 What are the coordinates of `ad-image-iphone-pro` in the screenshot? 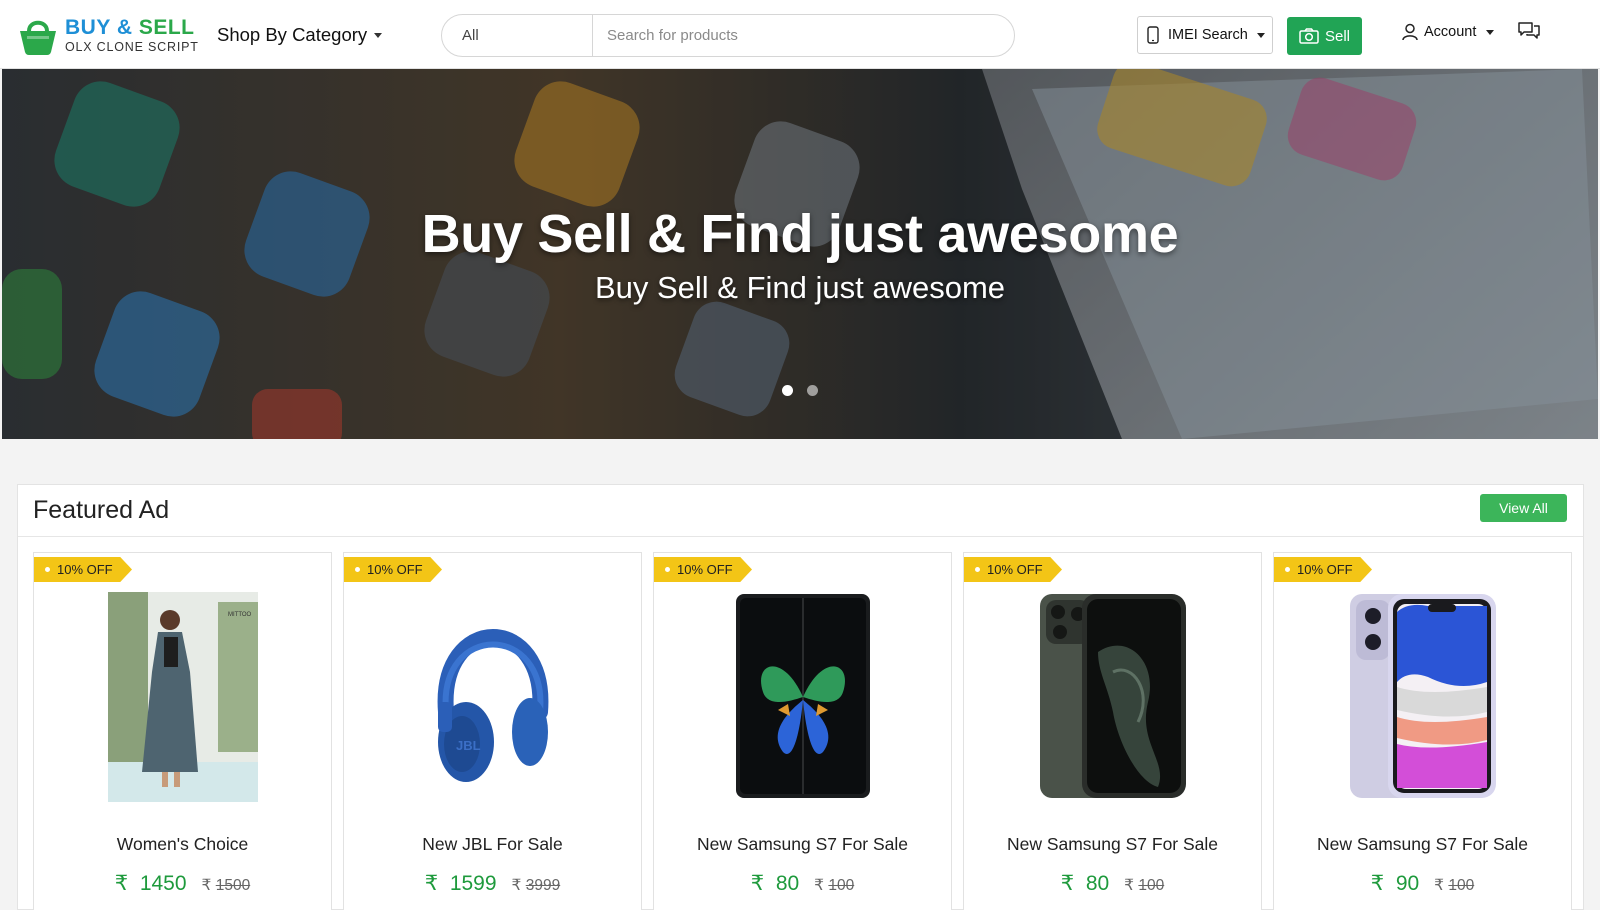 It's located at (1112, 697).